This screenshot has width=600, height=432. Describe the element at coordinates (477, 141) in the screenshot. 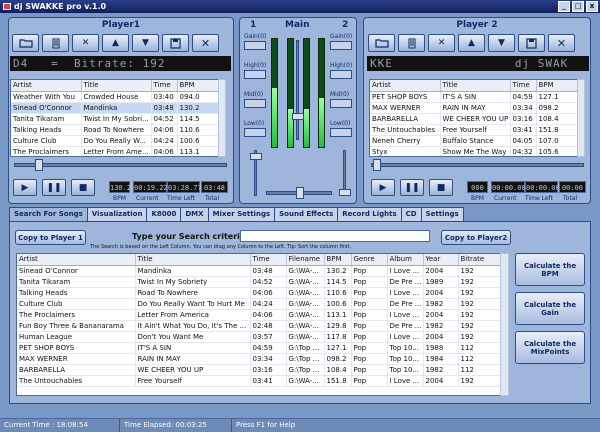

I see `table-row: Neneh Cherry Buffalo Stance 04:05 107.0` at that location.